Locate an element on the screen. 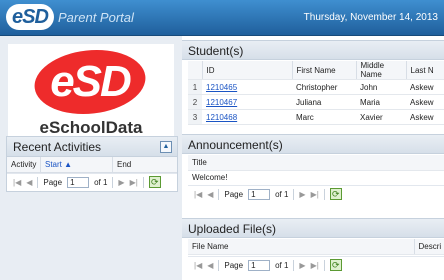  announcements-table: Title Welcome! is located at coordinates (316, 170).